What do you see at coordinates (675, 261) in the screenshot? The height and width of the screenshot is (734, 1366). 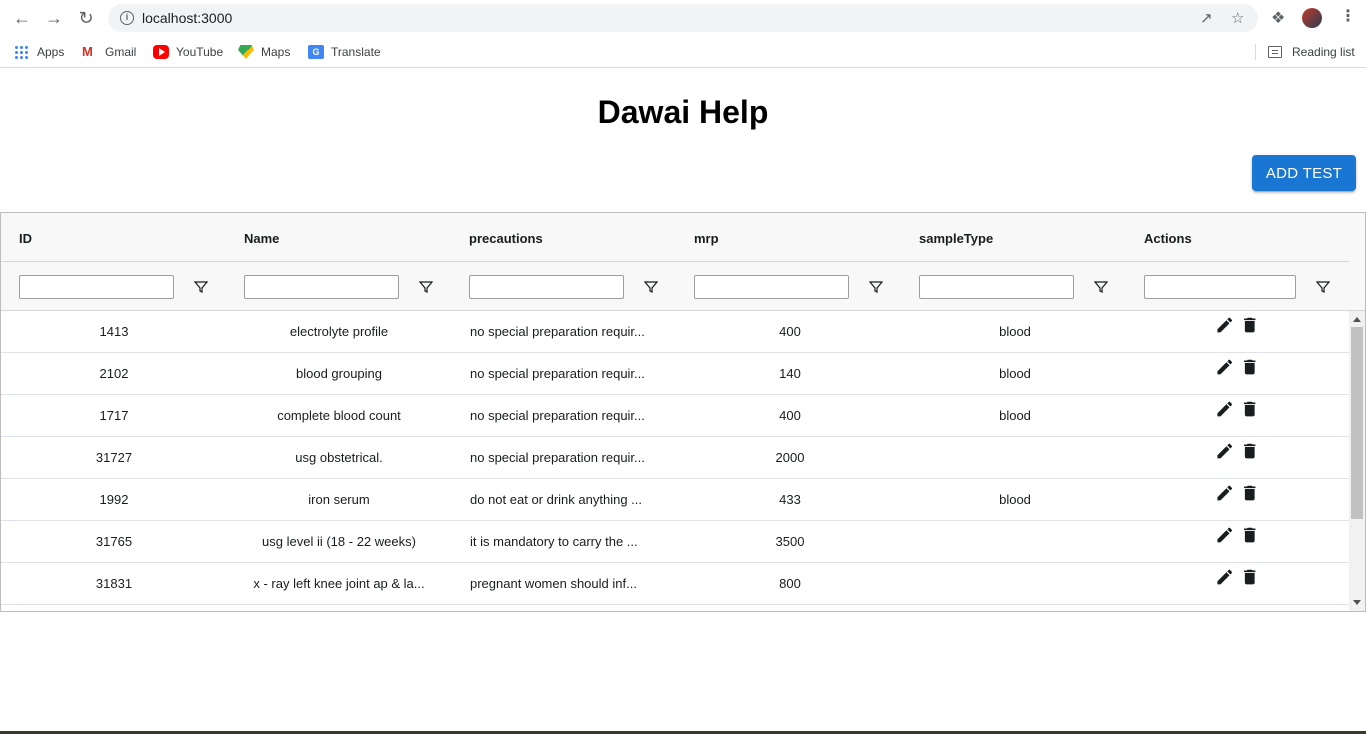 I see `header-divider` at bounding box center [675, 261].